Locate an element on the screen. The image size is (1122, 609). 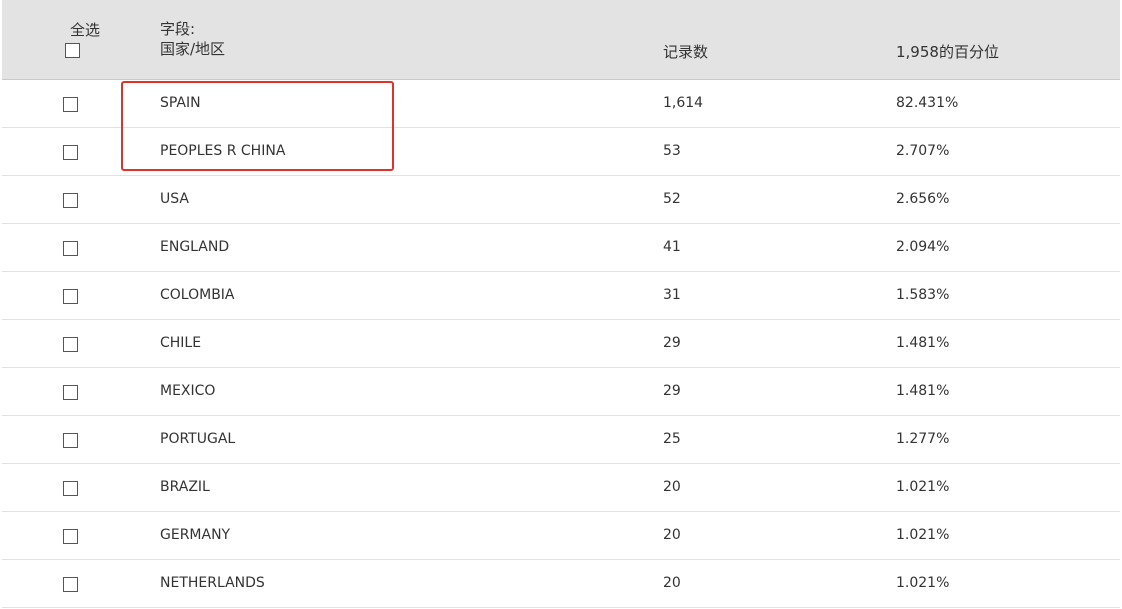
country-name: BRAZIL is located at coordinates (185, 487).